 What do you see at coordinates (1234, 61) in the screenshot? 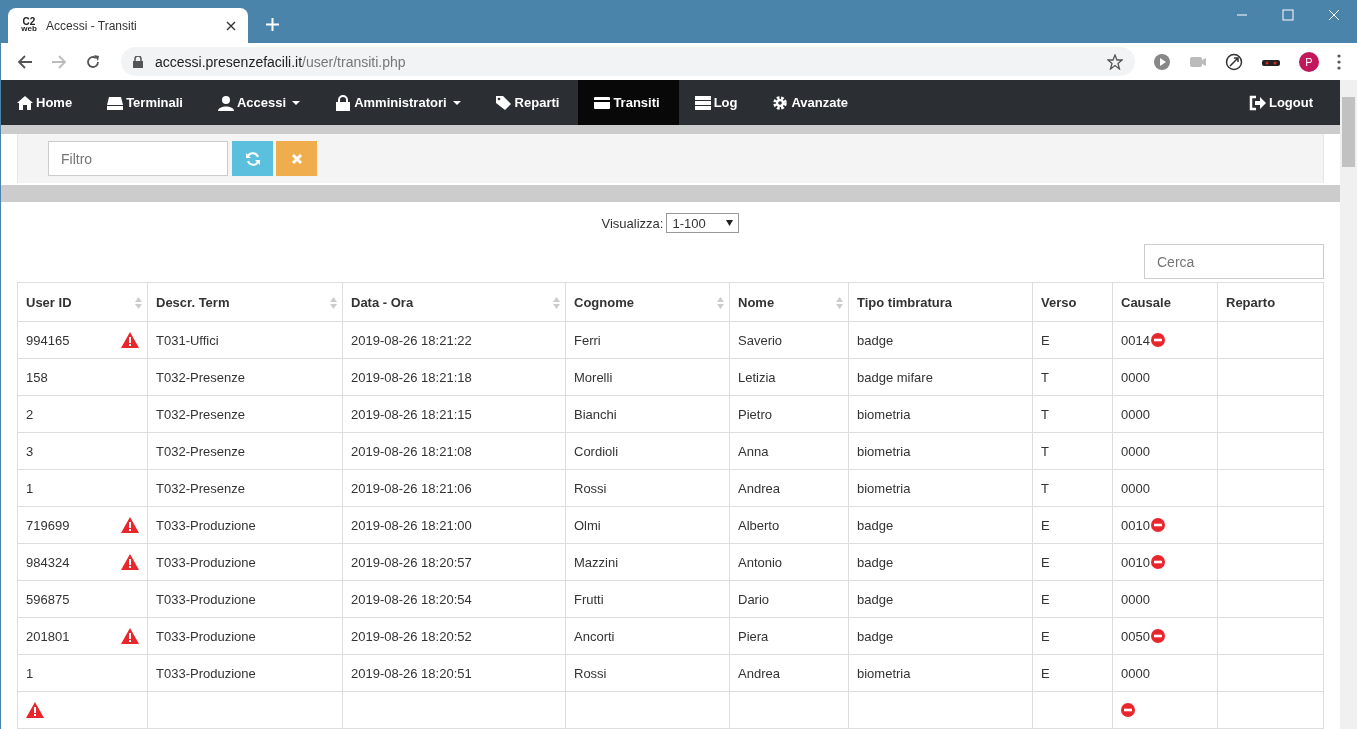
I see `extension-icon` at bounding box center [1234, 61].